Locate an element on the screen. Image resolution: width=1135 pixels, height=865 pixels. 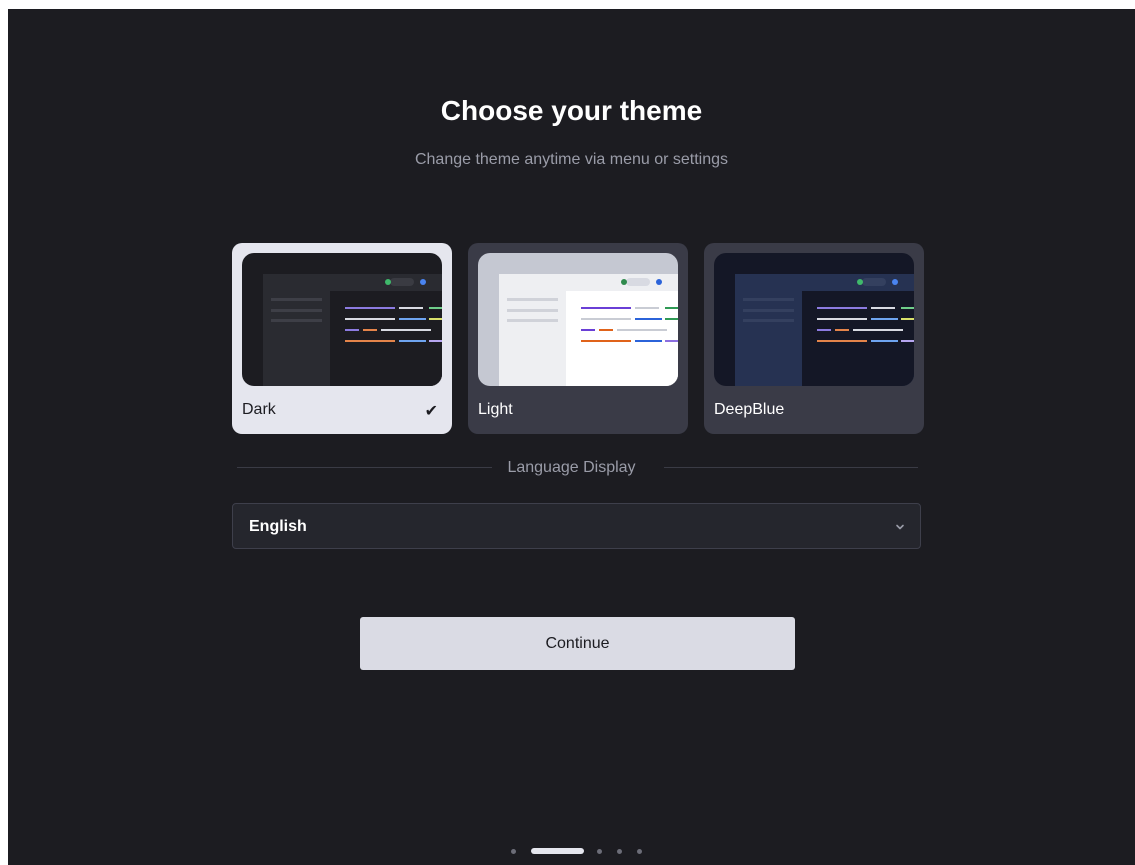
theme-label-light: Light is located at coordinates (495, 409).